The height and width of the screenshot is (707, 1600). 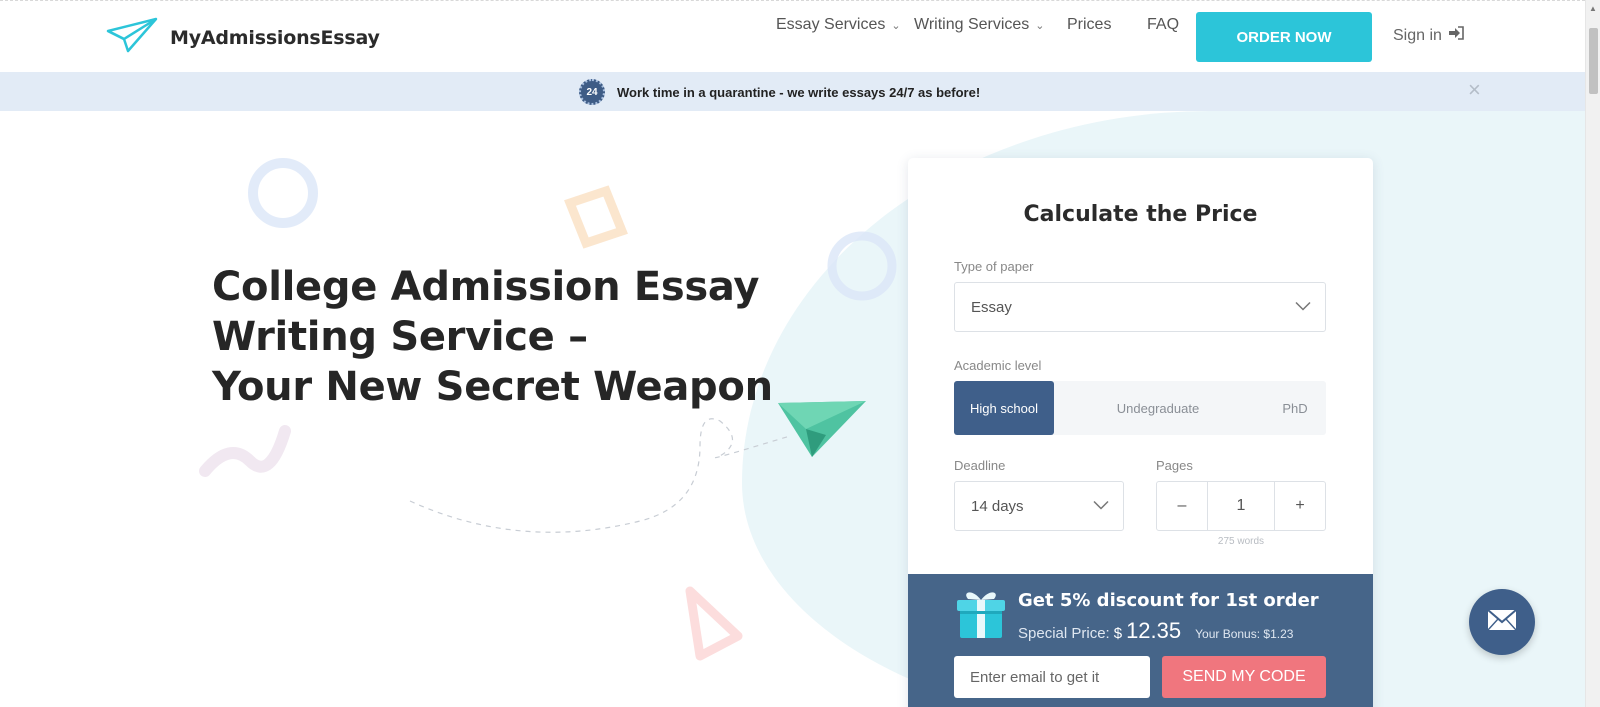 What do you see at coordinates (991, 307) in the screenshot?
I see `type-of-paper-value: Essay` at bounding box center [991, 307].